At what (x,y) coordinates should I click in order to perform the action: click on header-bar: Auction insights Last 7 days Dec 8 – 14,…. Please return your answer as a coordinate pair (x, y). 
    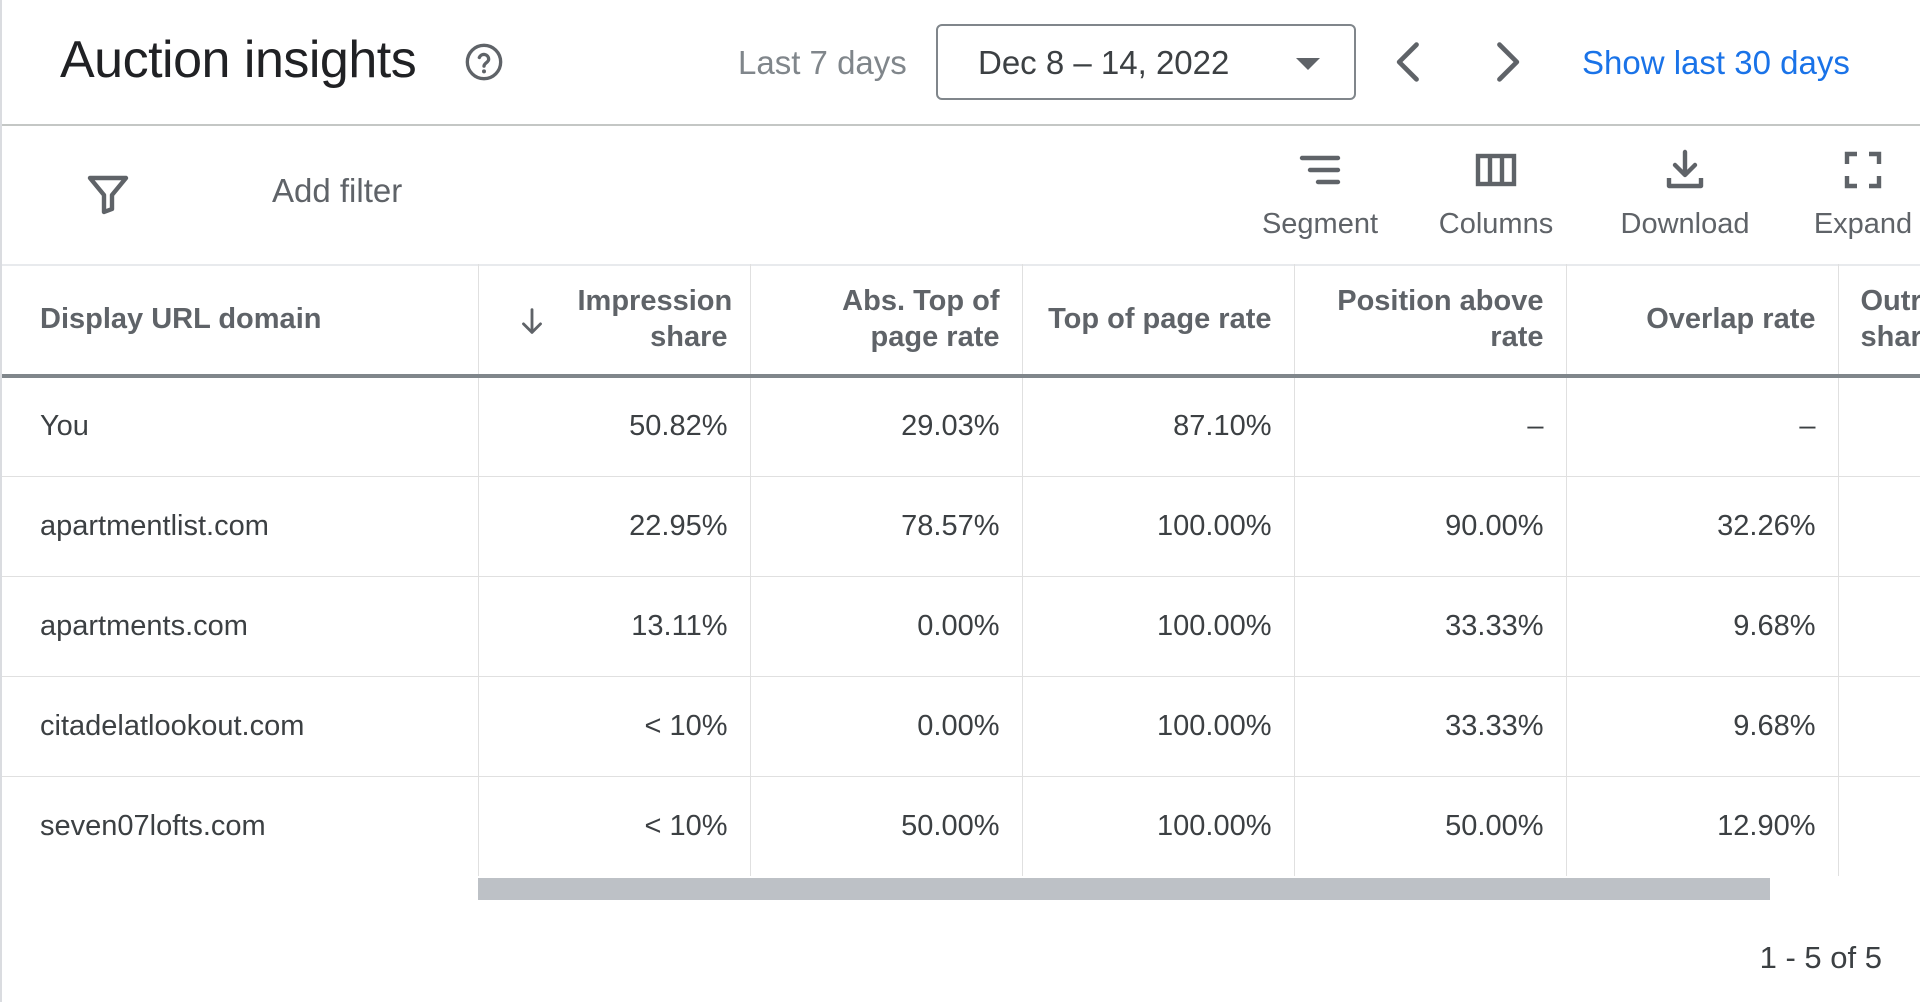
    Looking at the image, I should click on (960, 63).